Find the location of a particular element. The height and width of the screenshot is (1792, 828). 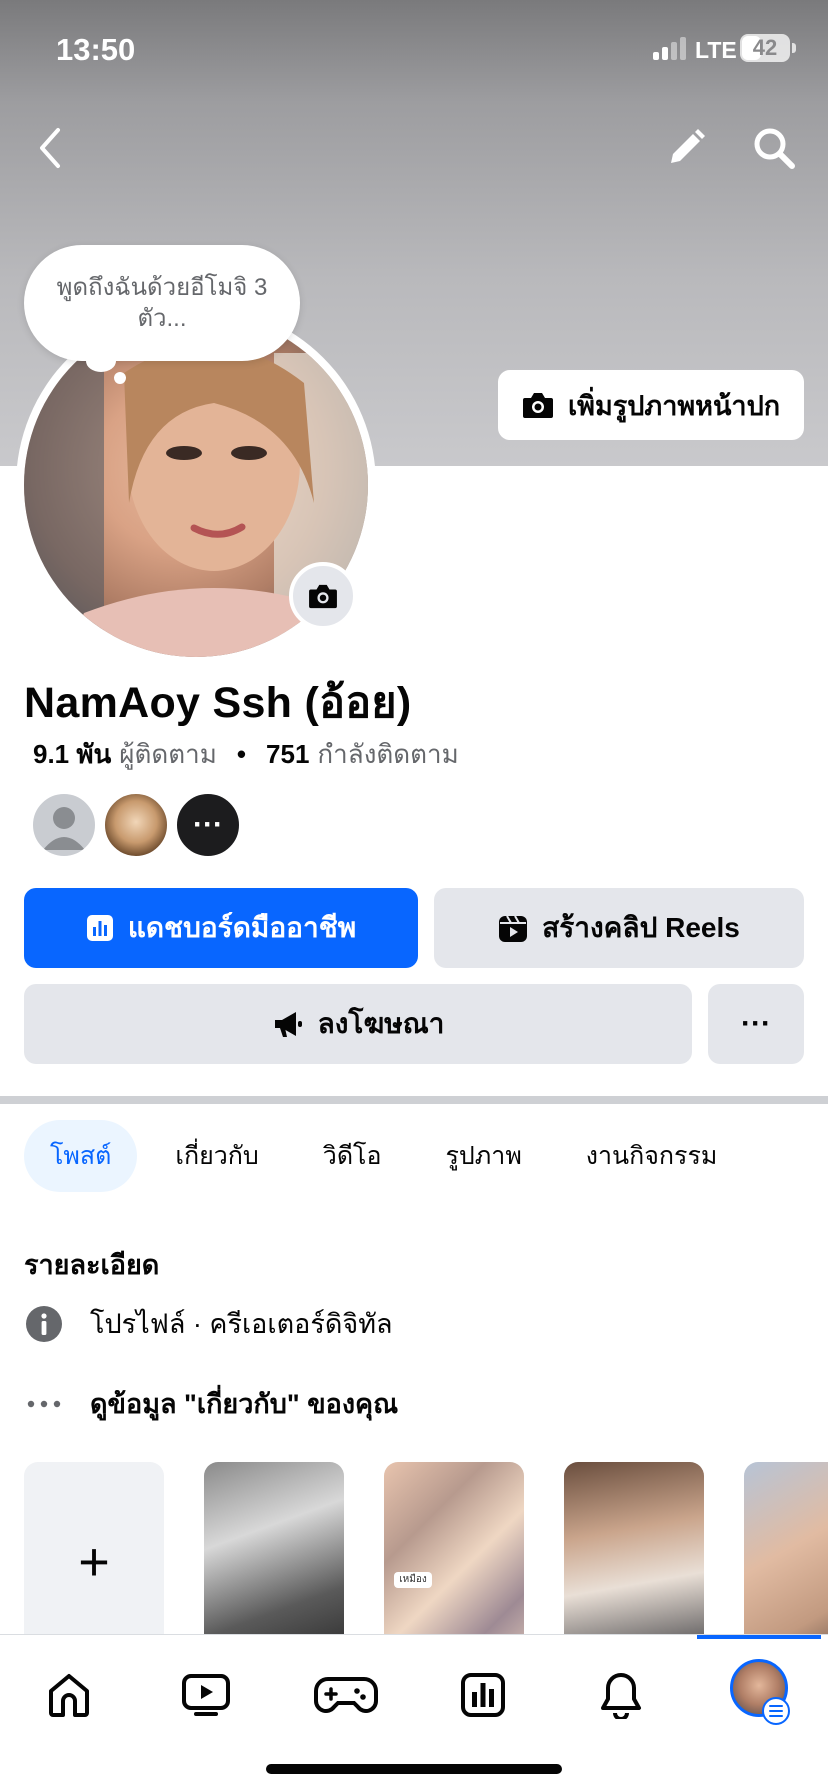

more-dots-icon is located at coordinates (44, 1404).